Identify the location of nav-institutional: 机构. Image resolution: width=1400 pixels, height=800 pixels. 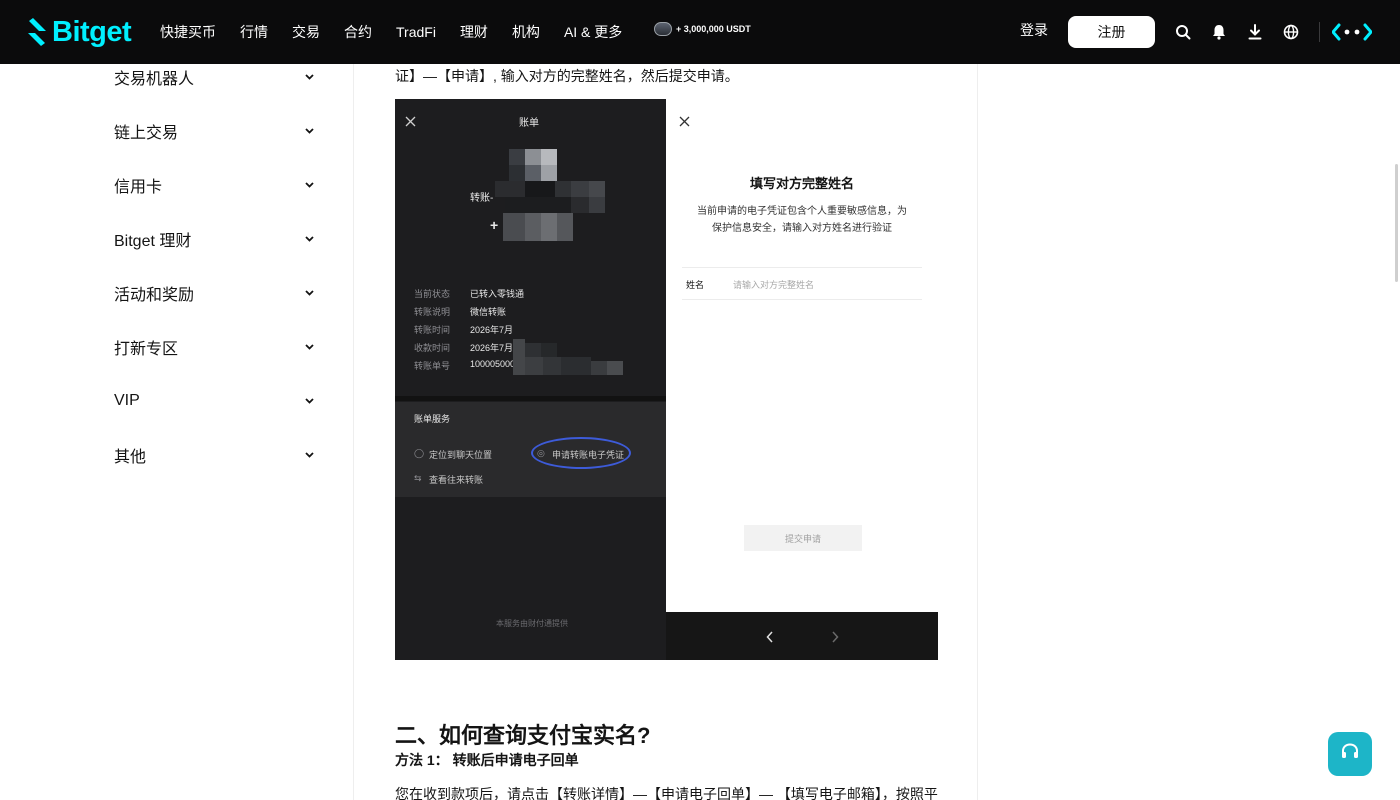
(526, 32).